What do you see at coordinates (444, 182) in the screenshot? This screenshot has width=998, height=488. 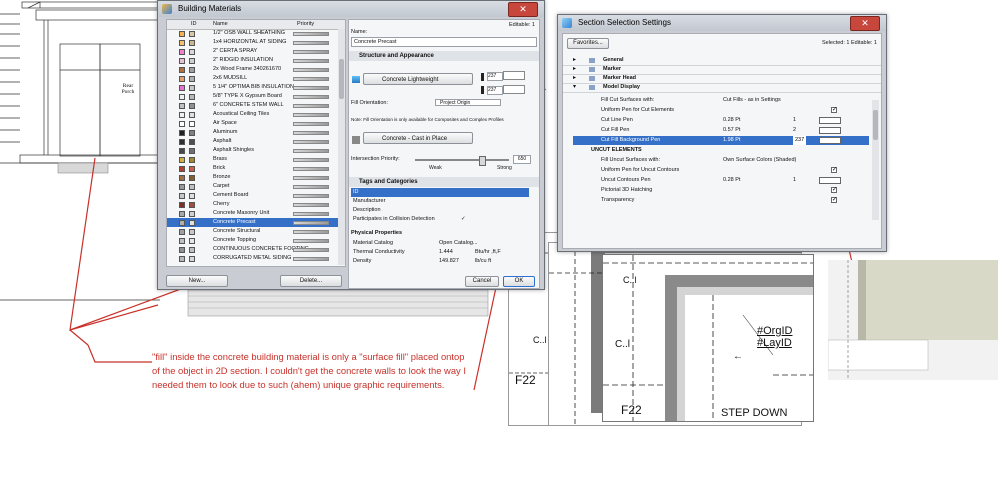 I see `tags-categories-header: Tags and Categories` at bounding box center [444, 182].